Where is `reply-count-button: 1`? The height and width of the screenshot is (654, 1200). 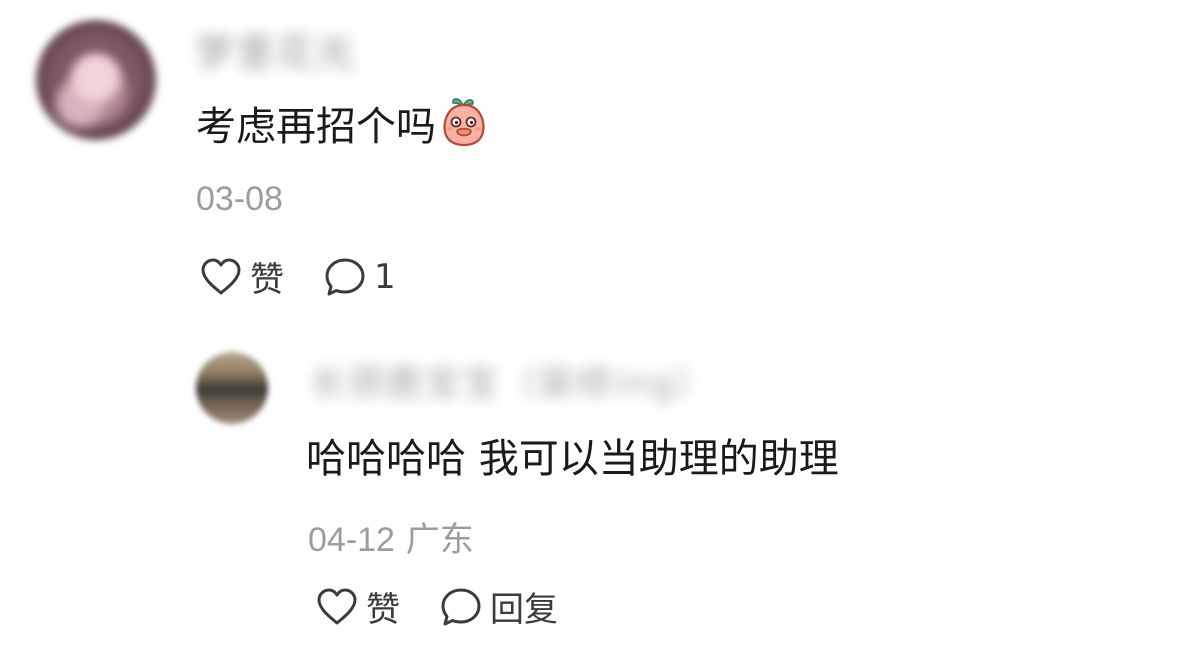
reply-count-button: 1 is located at coordinates (360, 277).